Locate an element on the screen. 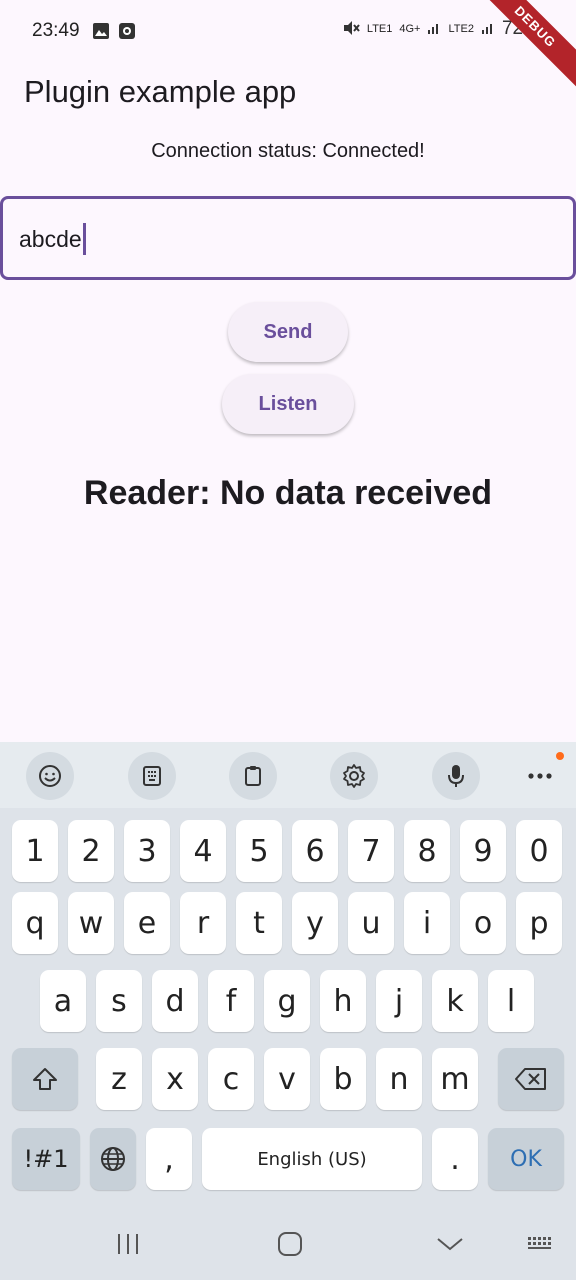  listen-button: Listen is located at coordinates (288, 404).